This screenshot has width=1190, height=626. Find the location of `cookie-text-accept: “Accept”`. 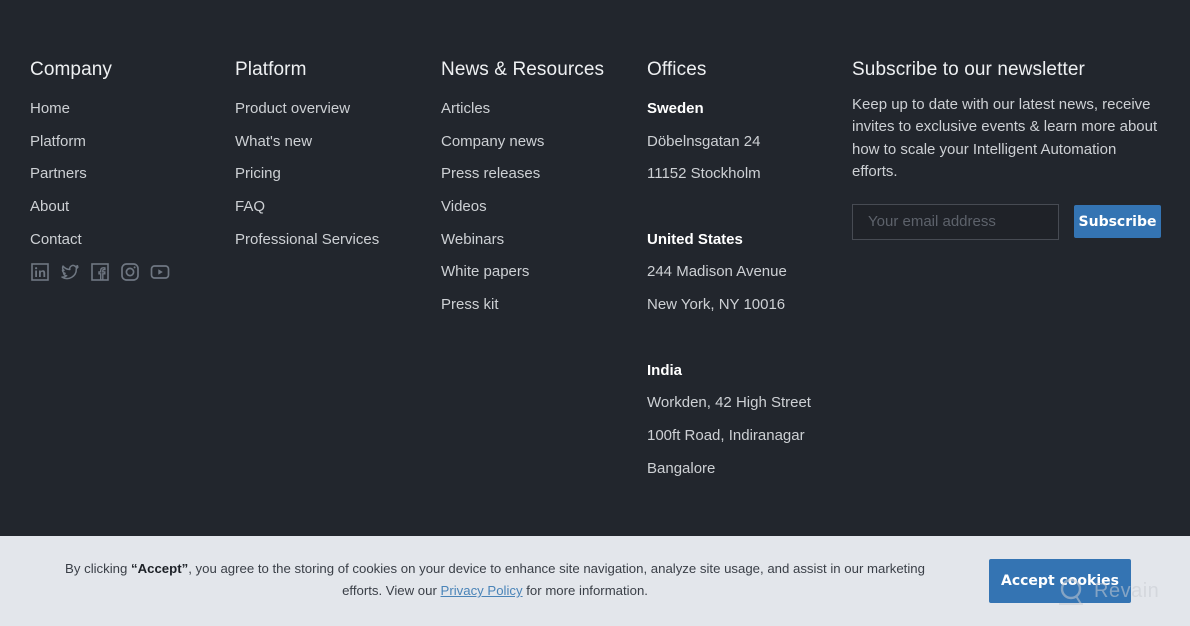

cookie-text-accept: “Accept” is located at coordinates (160, 568).